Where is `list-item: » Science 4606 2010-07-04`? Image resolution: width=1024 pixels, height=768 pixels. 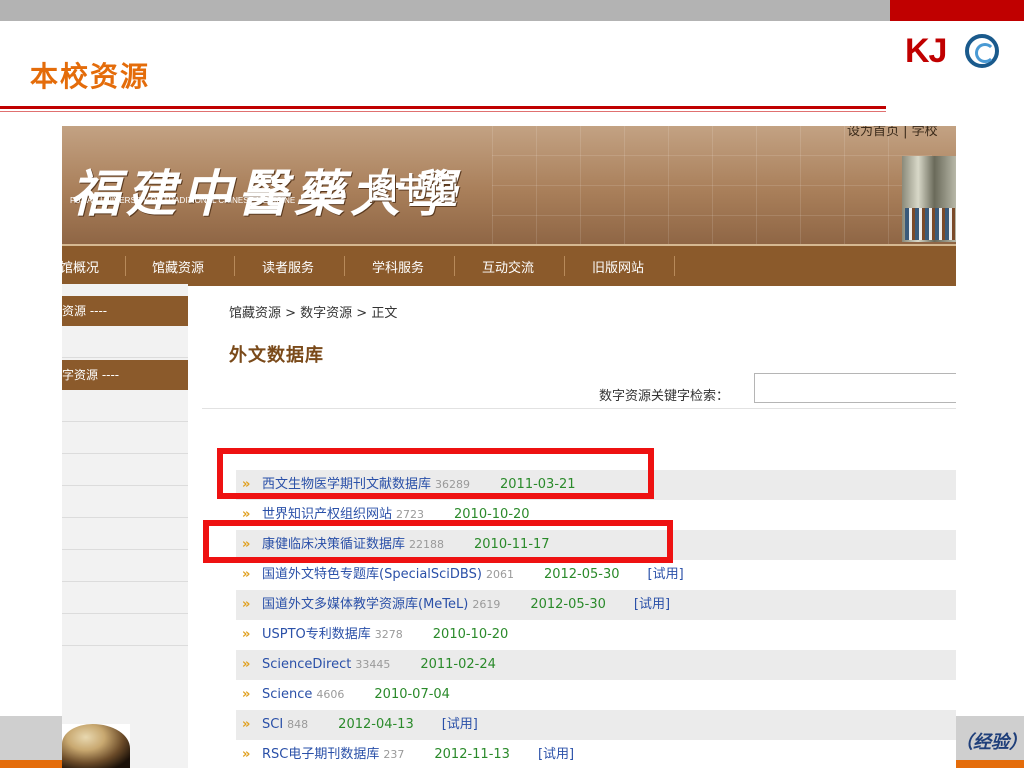 list-item: » Science 4606 2010-07-04 is located at coordinates (596, 695).